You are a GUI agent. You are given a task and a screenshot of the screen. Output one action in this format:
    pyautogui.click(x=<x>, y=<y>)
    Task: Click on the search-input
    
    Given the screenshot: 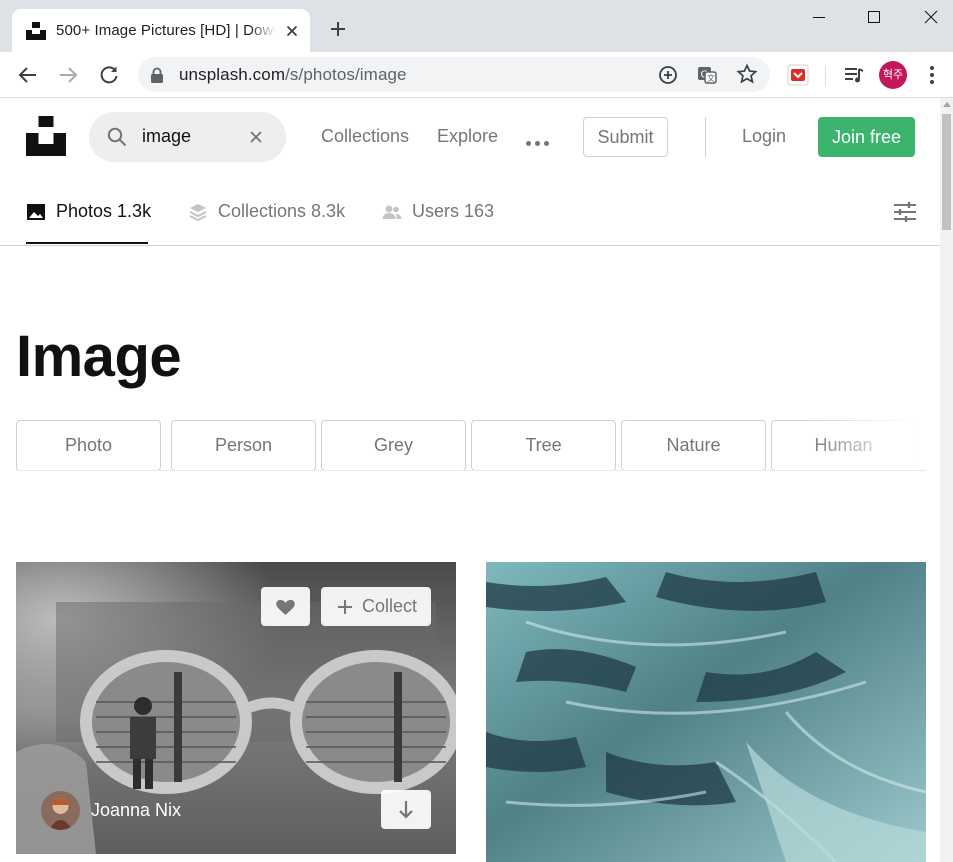 What is the action you would take?
    pyautogui.click(x=192, y=136)
    